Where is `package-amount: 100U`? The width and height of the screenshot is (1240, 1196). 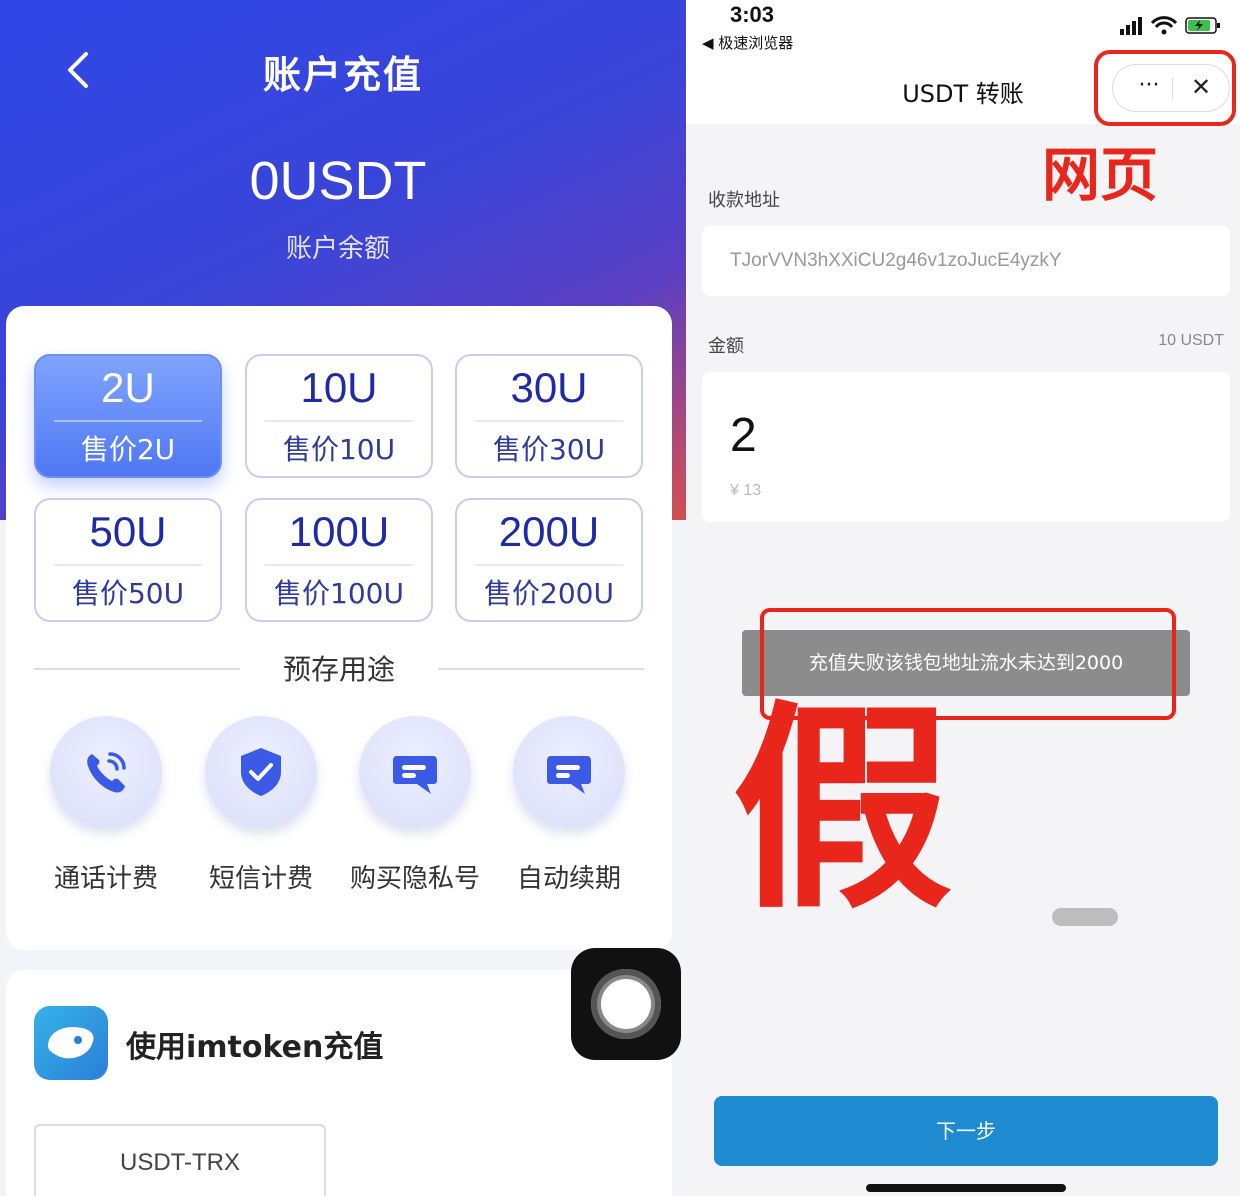
package-amount: 100U is located at coordinates (339, 531).